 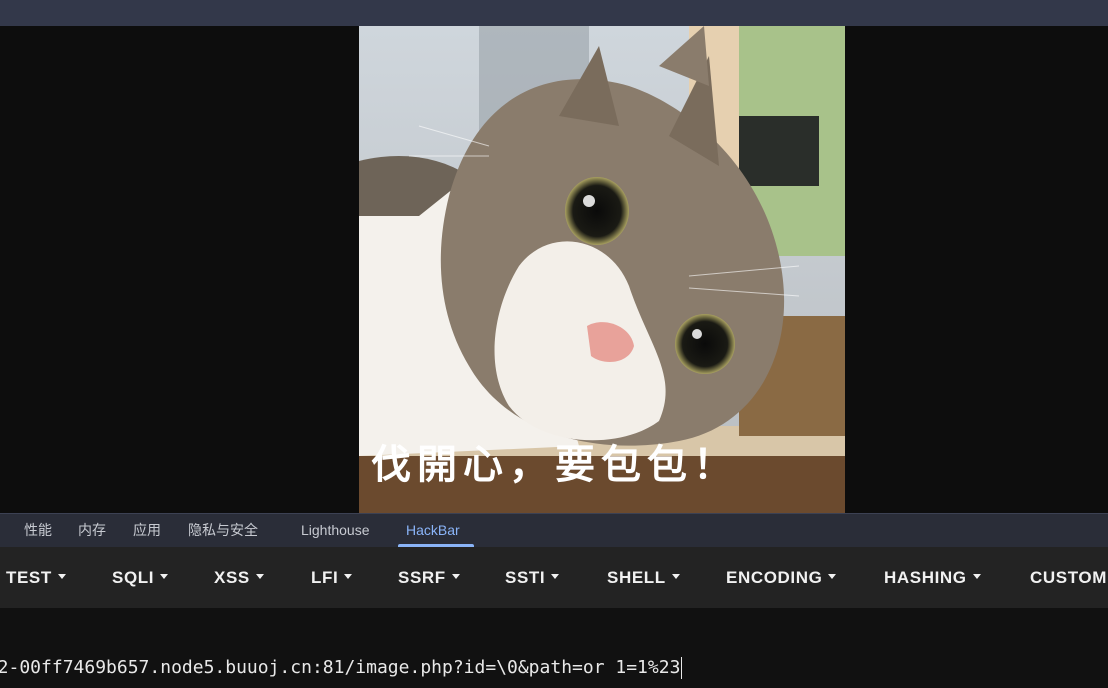 What do you see at coordinates (422, 577) in the screenshot?
I see `menu-ssrf-label: SSRF` at bounding box center [422, 577].